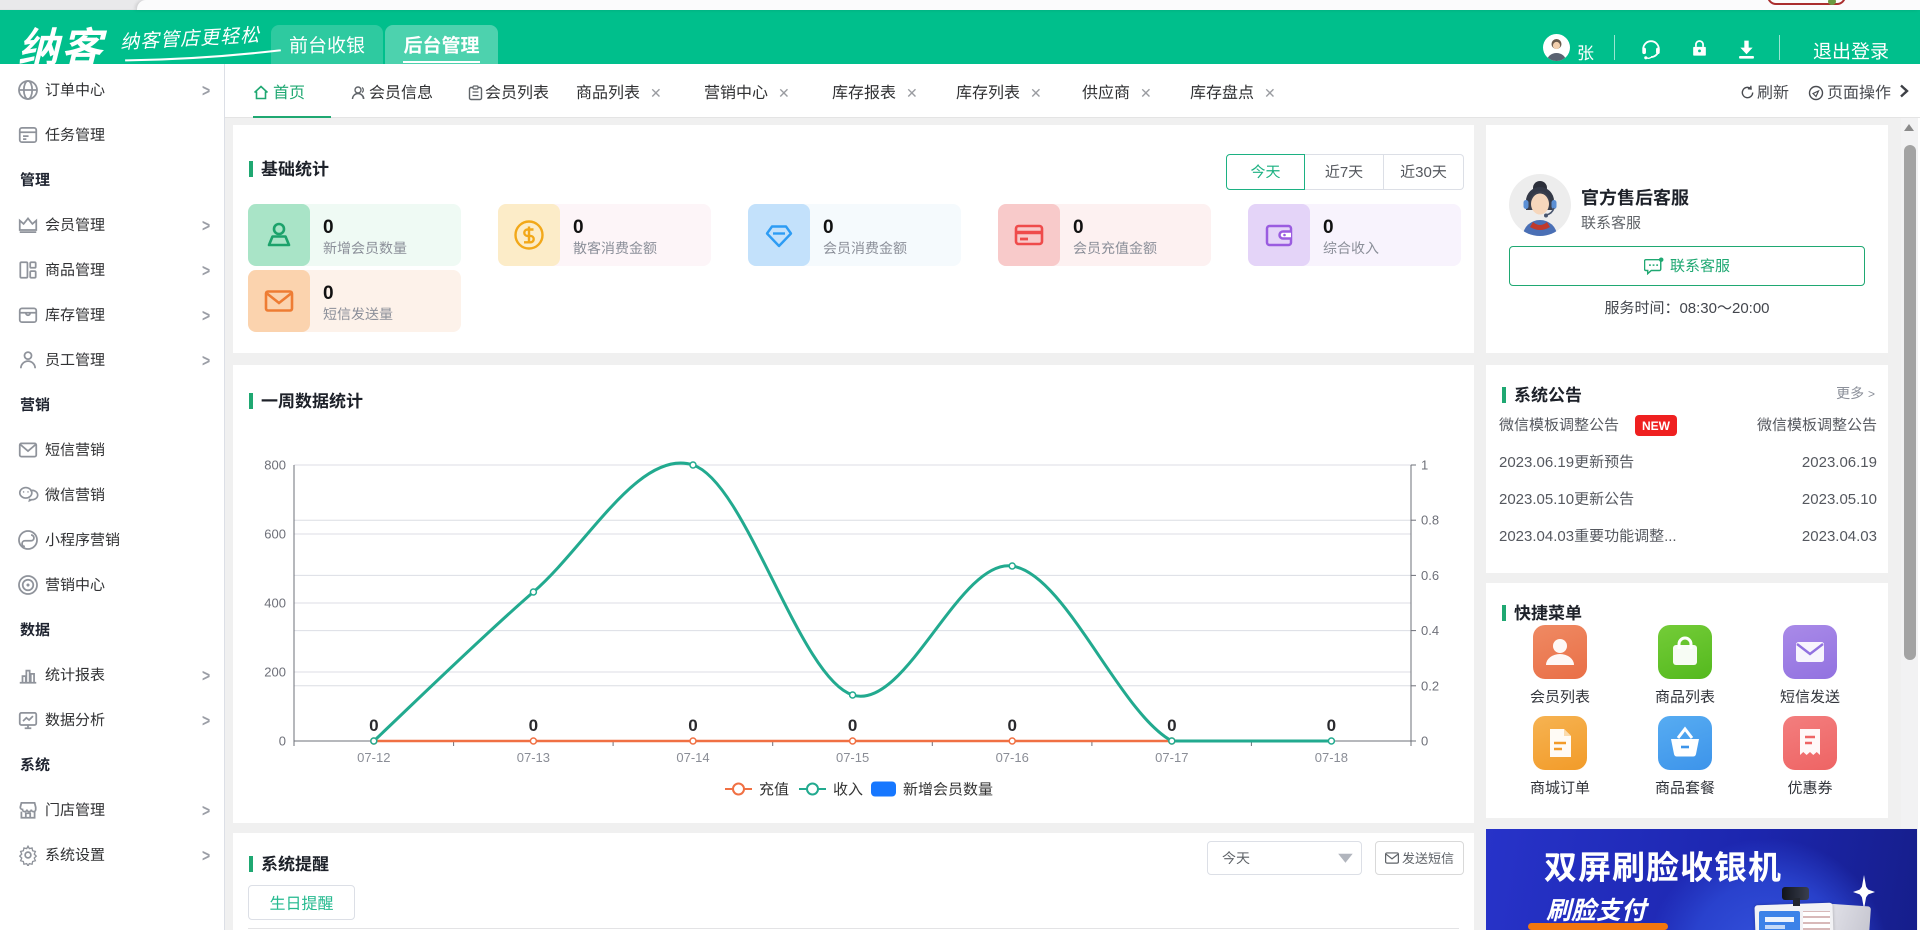 This screenshot has width=1920, height=930. I want to click on svg-text: 0.4, so click(1430, 629).